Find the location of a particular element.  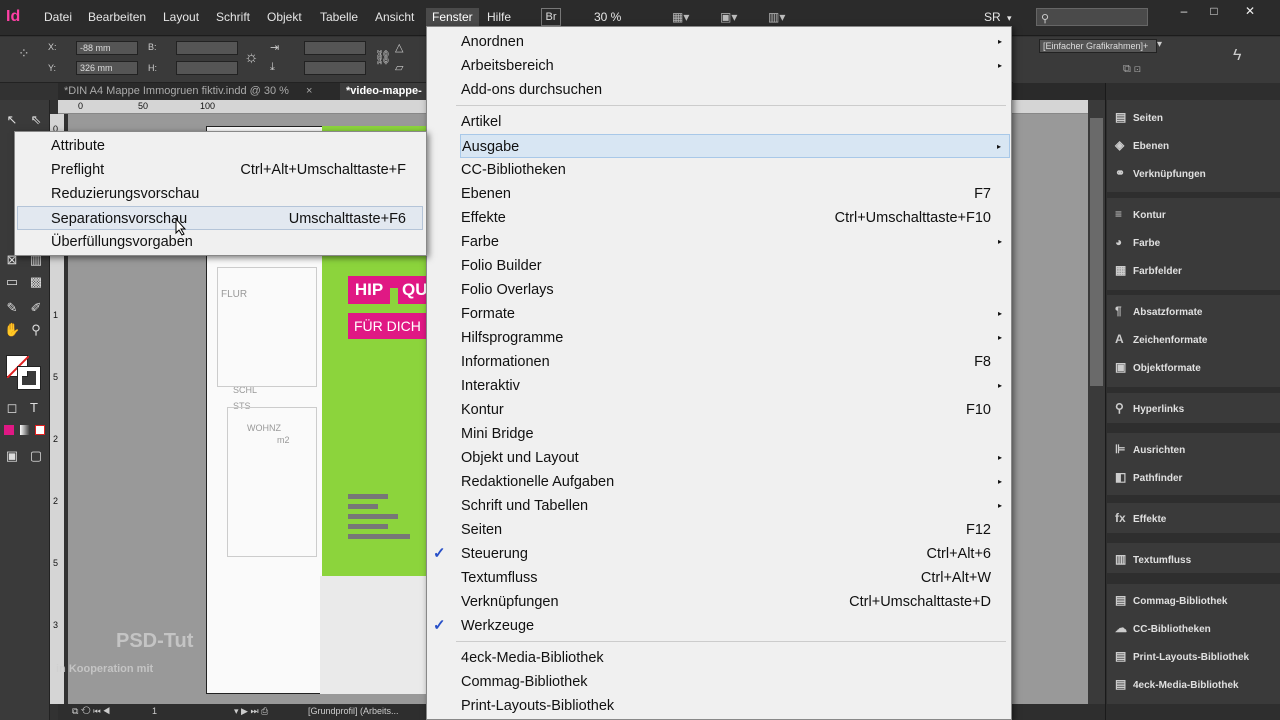

menu-item-4eck-media-bibliothek: 4eck-Media-Bibliothek is located at coordinates (735, 658).